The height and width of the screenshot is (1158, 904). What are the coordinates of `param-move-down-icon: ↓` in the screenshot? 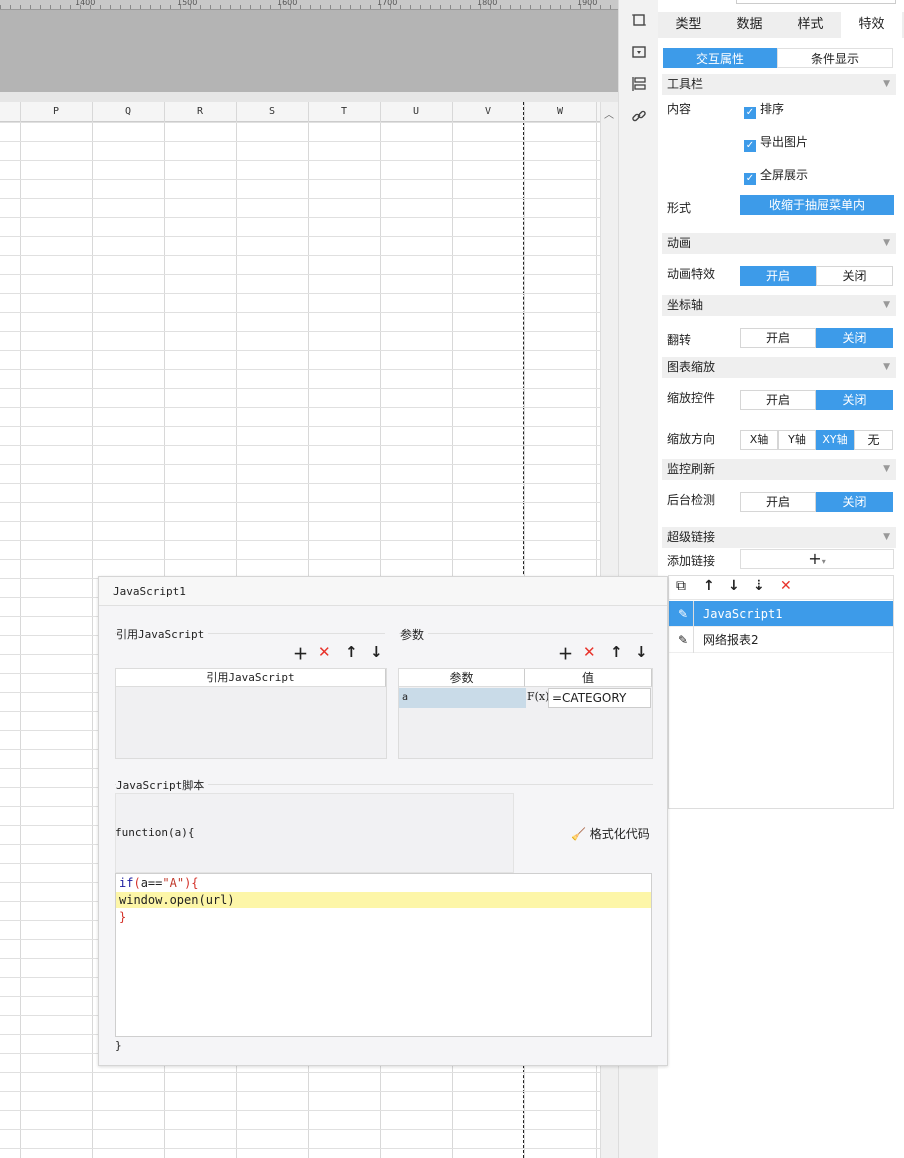 It's located at (641, 652).